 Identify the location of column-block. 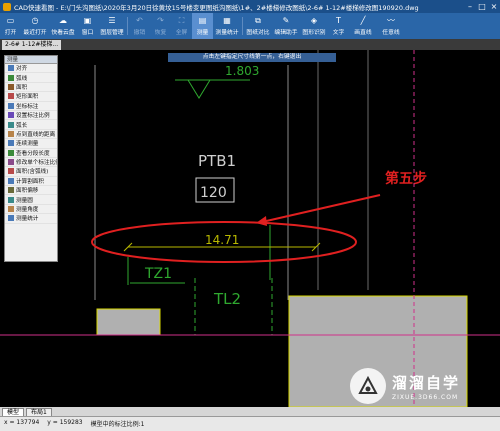
(128, 322).